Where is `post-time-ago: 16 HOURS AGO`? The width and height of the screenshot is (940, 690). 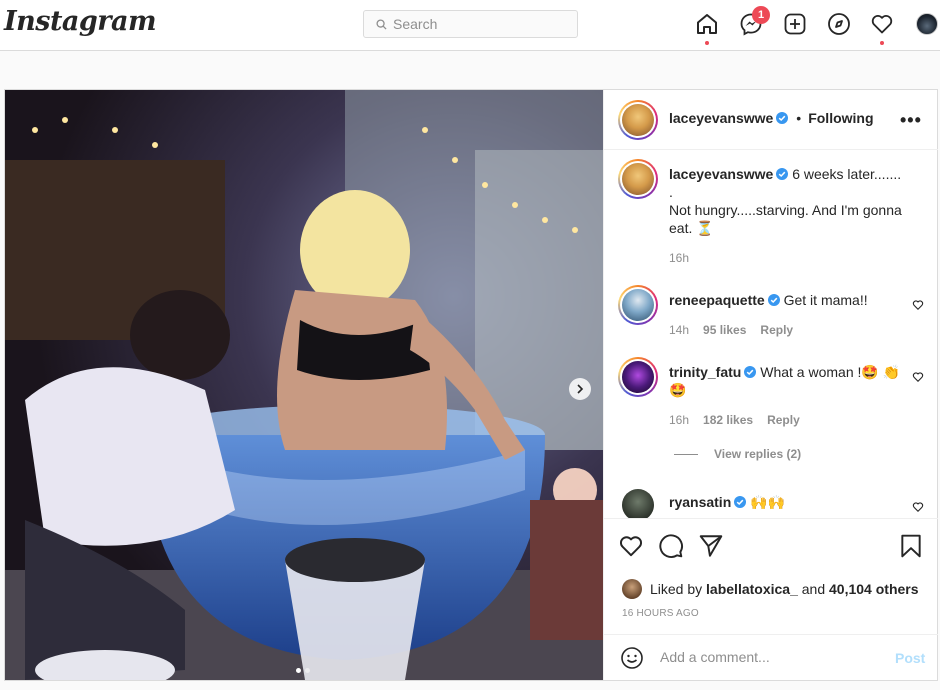
post-time-ago: 16 HOURS AGO is located at coordinates (660, 613).